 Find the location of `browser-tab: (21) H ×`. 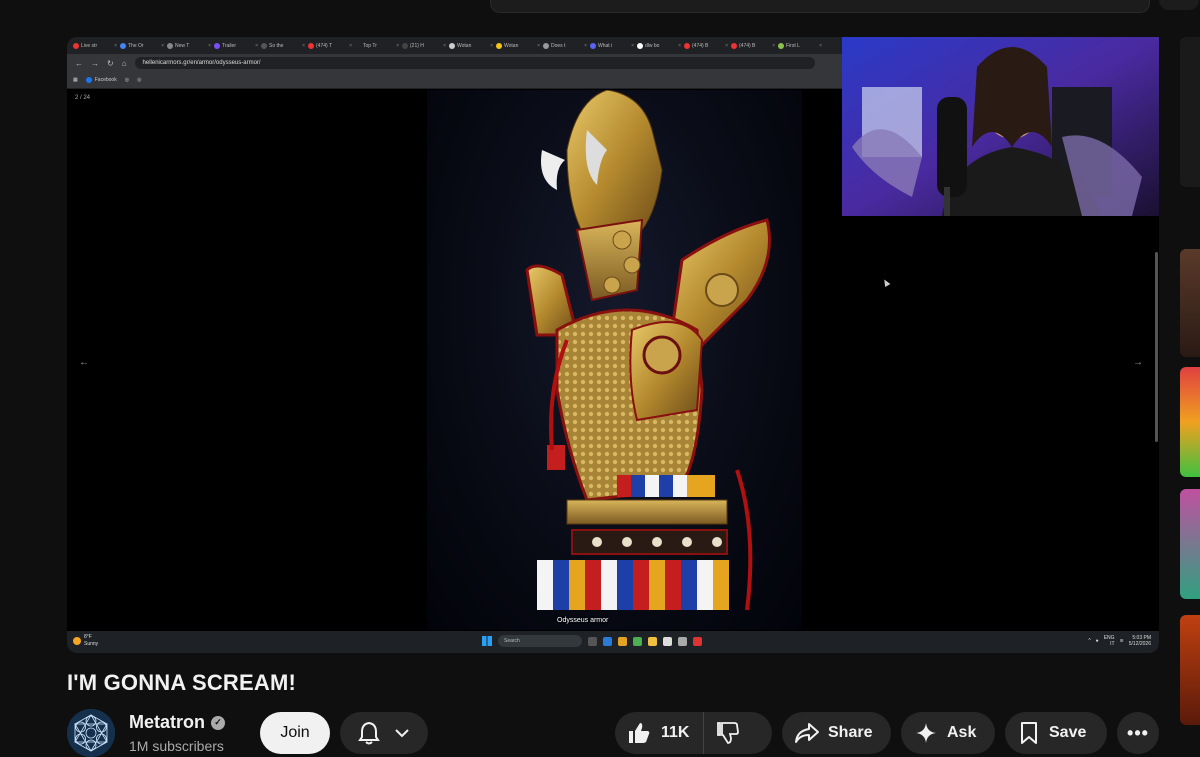

browser-tab: (21) H × is located at coordinates (424, 46).